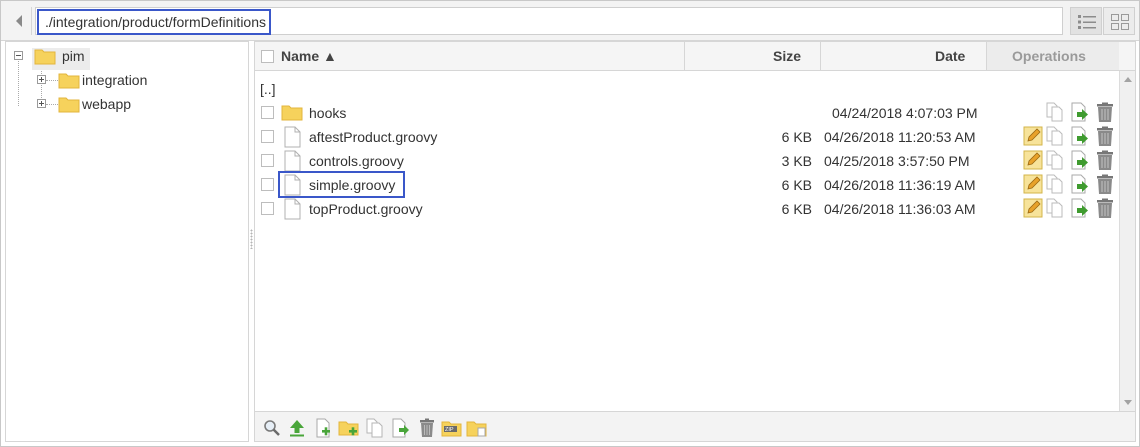 Image resolution: width=1140 pixels, height=447 pixels. I want to click on collapse-toggle, so click(18, 55).